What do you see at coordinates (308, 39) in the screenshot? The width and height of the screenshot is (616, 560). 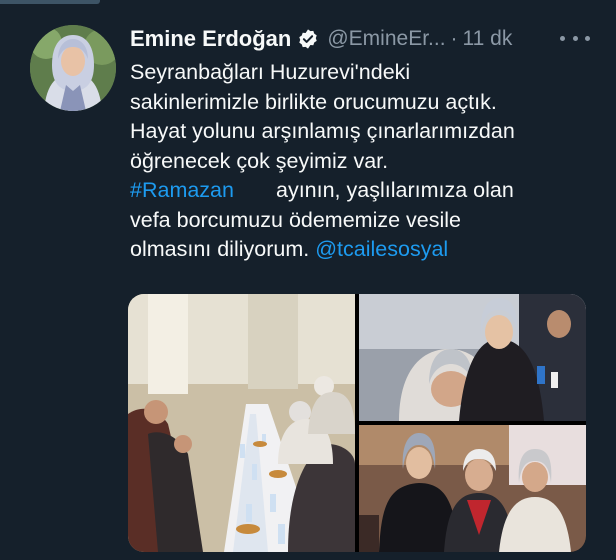 I see `verified-badge-icon` at bounding box center [308, 39].